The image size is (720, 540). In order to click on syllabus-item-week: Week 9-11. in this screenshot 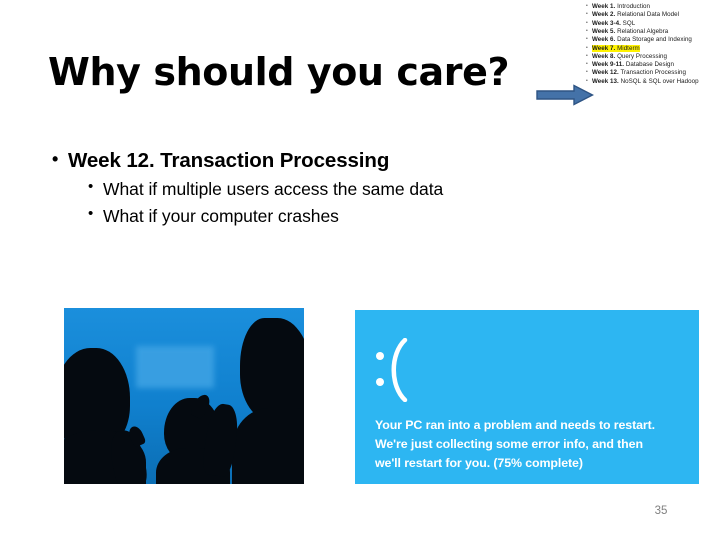, I will do `click(608, 65)`.